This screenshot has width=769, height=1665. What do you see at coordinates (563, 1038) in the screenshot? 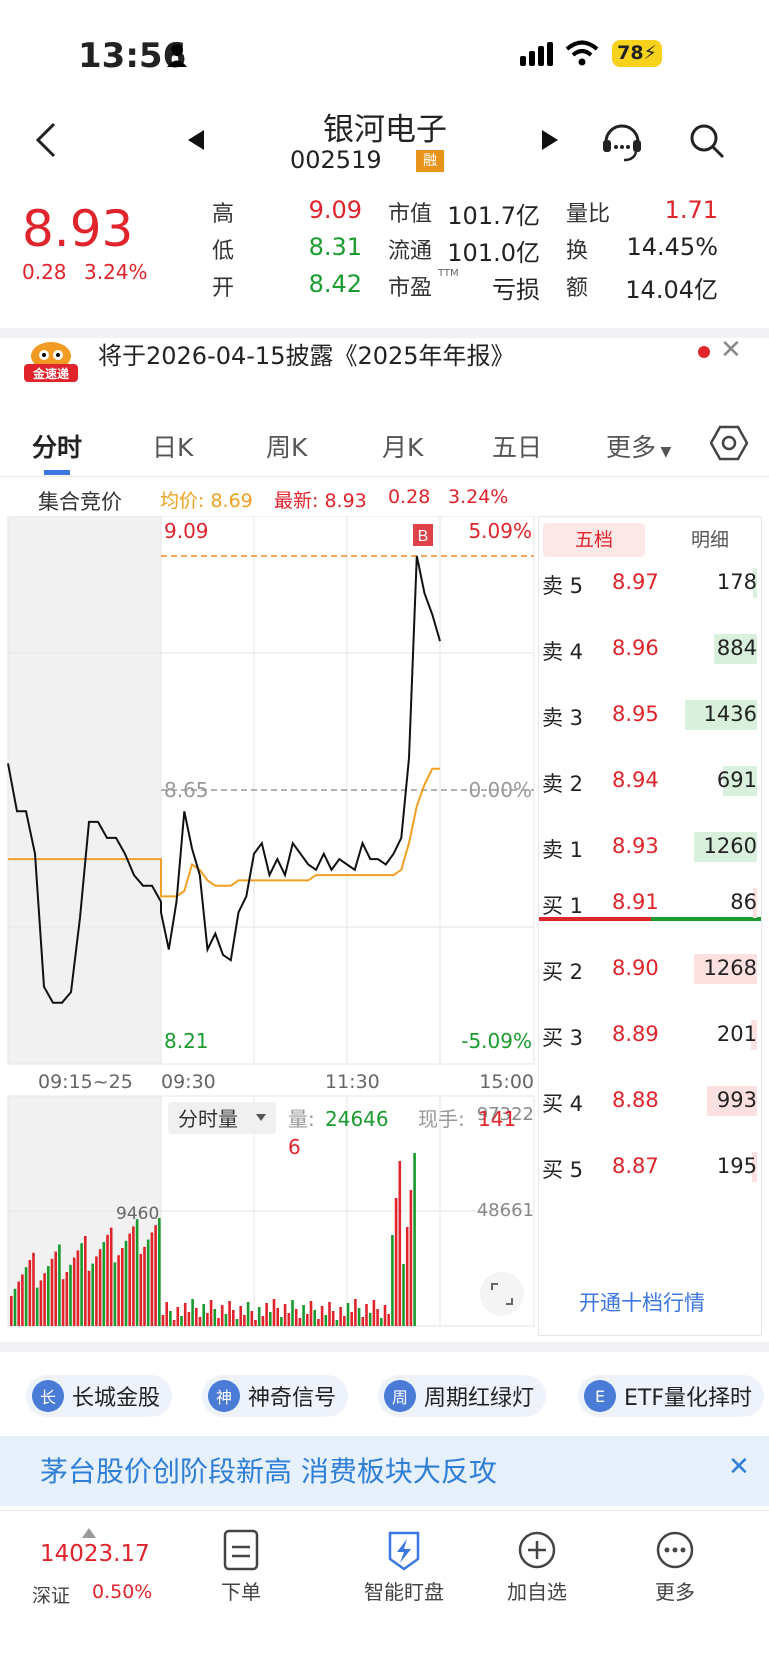
I see `orderbook-level-label: 买 3` at bounding box center [563, 1038].